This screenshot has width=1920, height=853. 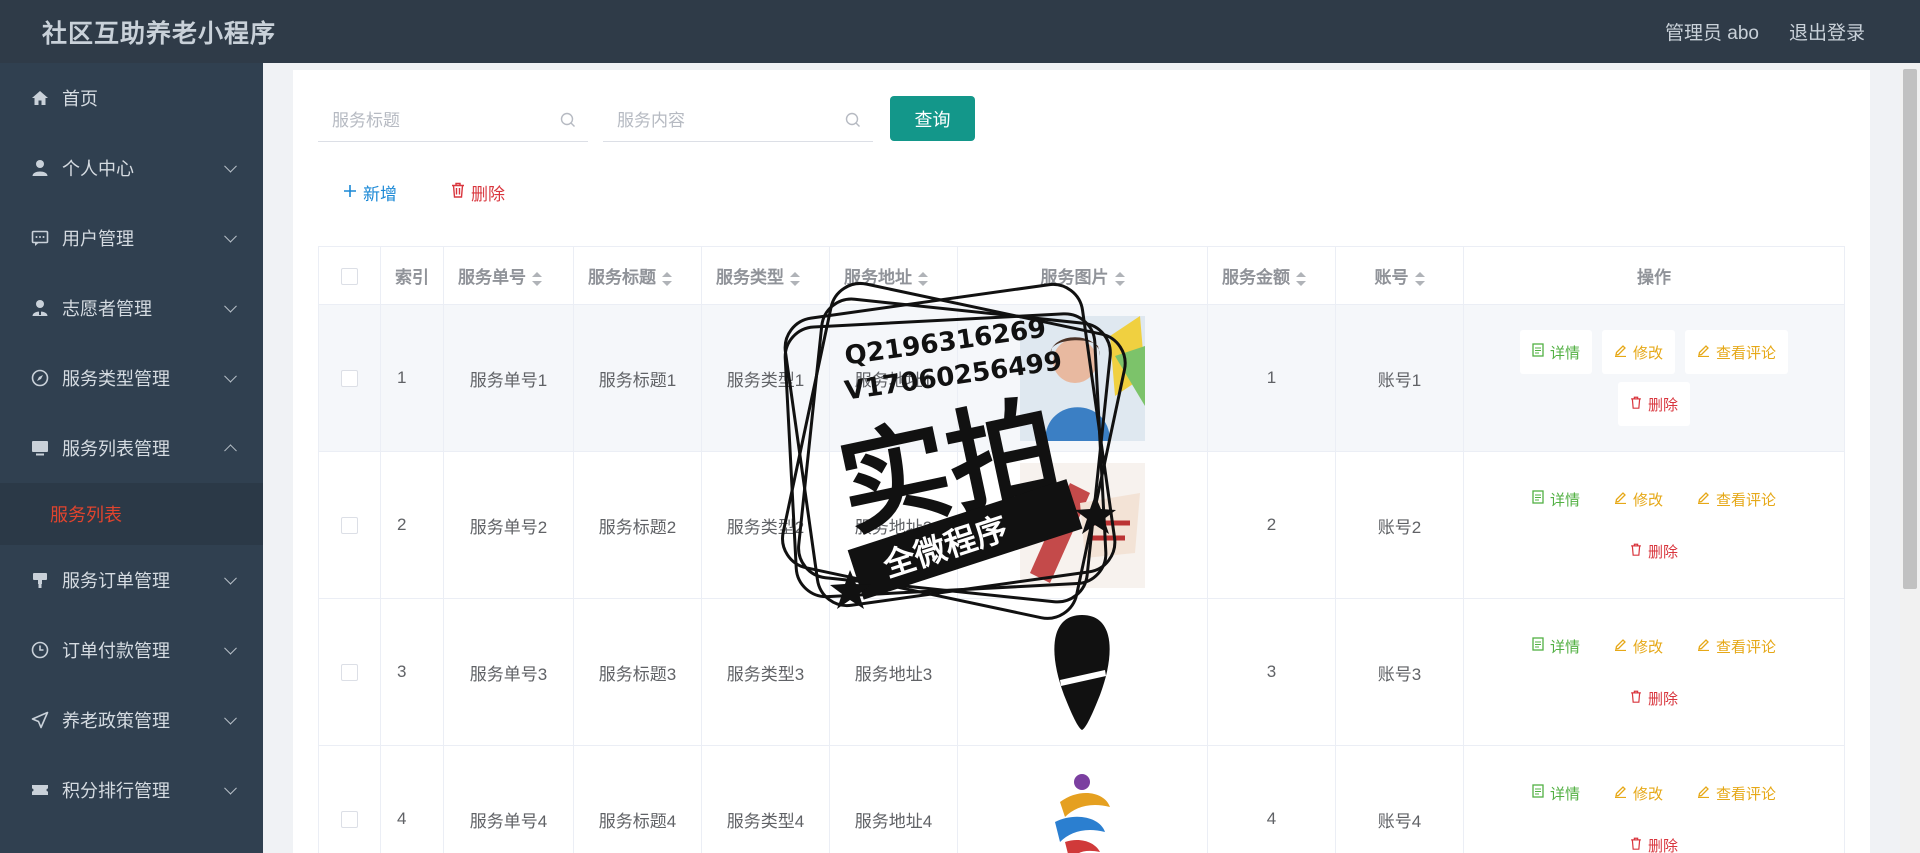 What do you see at coordinates (1399, 275) in the screenshot?
I see `col-header-account: 账号` at bounding box center [1399, 275].